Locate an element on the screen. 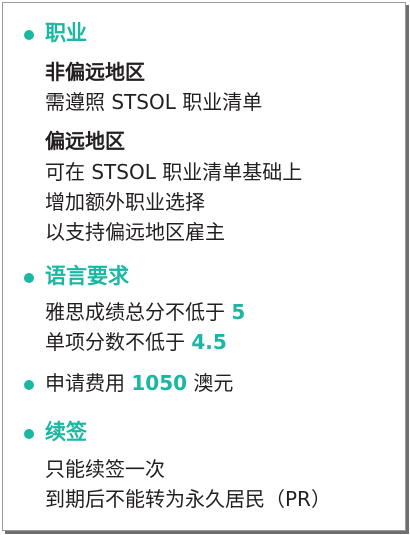  fee-line: 申请费用 1050 澳元 is located at coordinates (139, 383).